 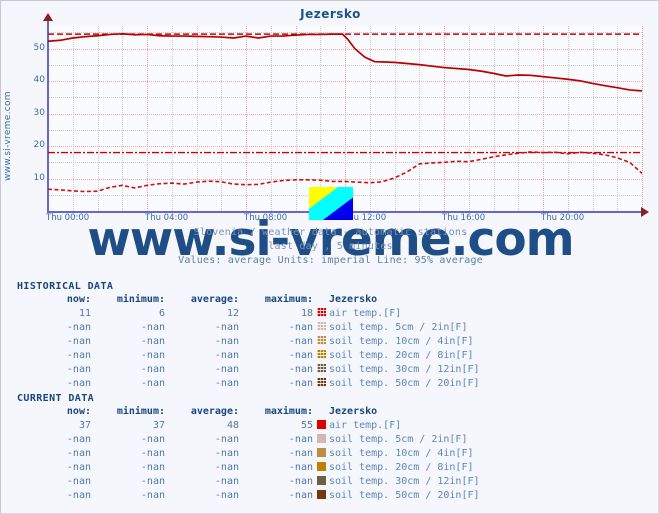 What do you see at coordinates (232, 313) in the screenshot?
I see `cell-average: 12` at bounding box center [232, 313].